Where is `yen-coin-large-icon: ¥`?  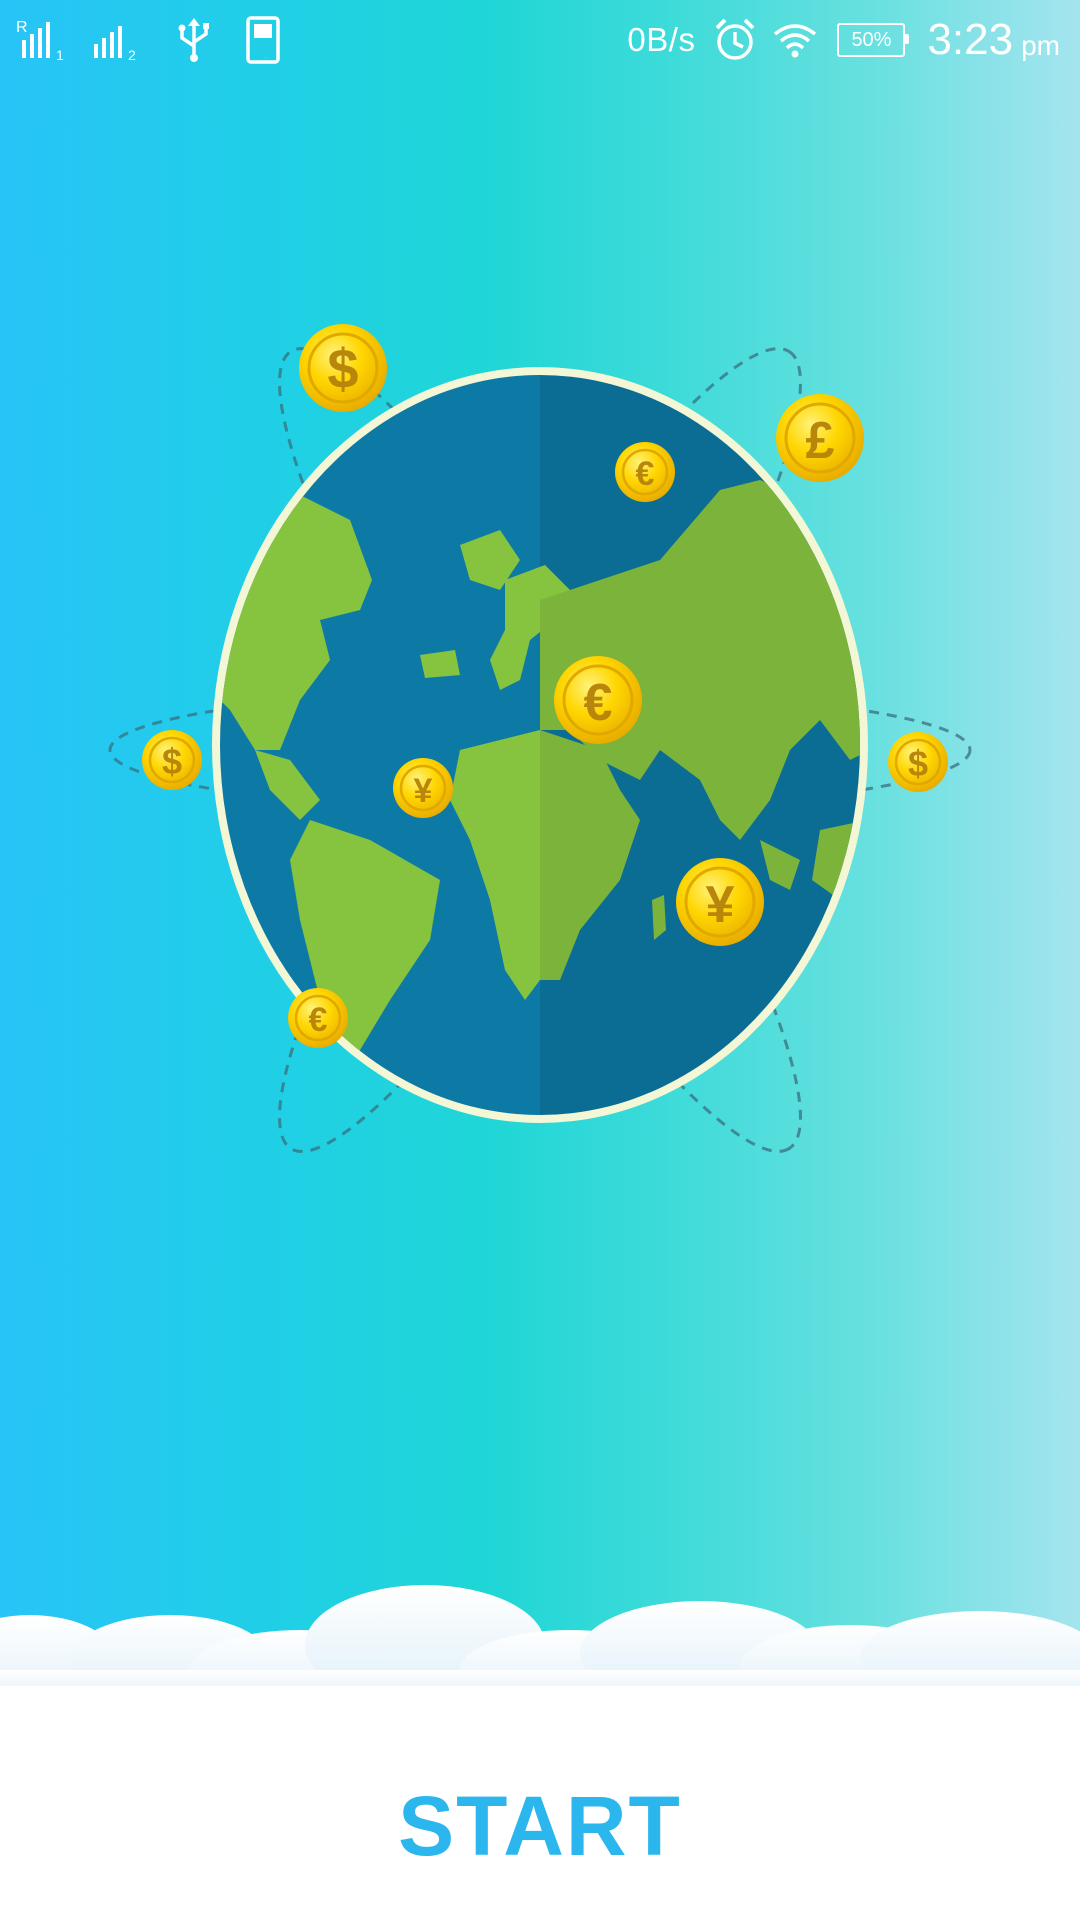
yen-coin-large-icon: ¥ is located at coordinates (720, 902).